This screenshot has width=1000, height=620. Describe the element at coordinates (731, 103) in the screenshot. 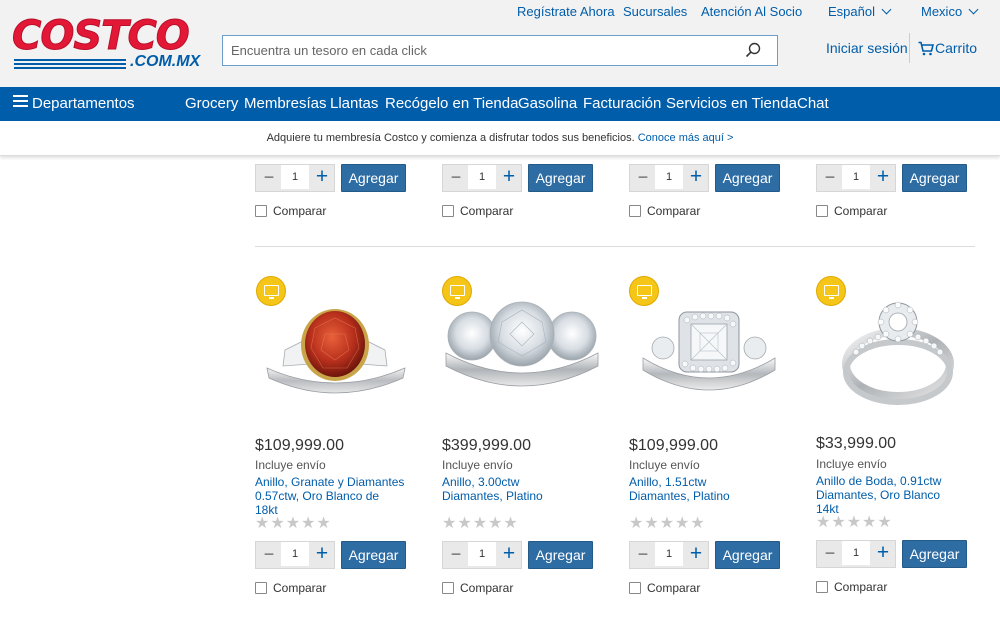

I see `nav-item-servicios: Servicios en Tienda` at that location.